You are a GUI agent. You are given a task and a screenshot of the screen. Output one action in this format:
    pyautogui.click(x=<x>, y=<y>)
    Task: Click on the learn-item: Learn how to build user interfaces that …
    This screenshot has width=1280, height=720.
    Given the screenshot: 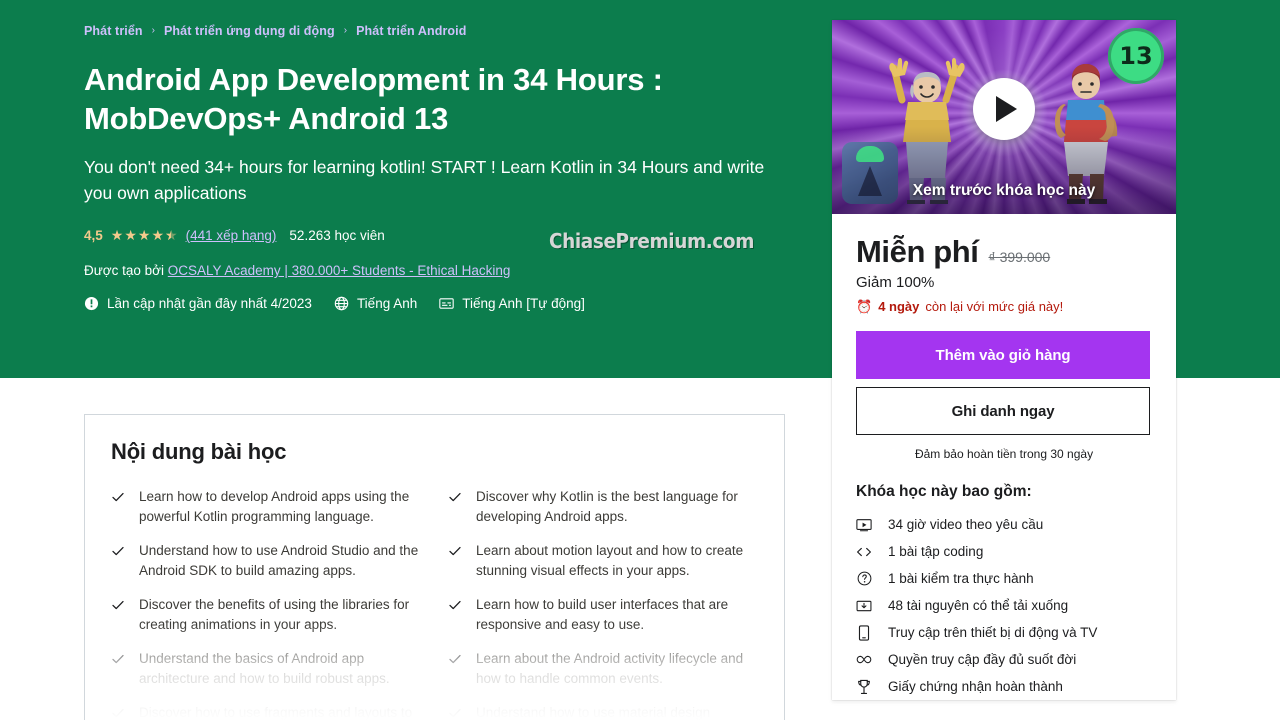 What is the action you would take?
    pyautogui.click(x=604, y=615)
    